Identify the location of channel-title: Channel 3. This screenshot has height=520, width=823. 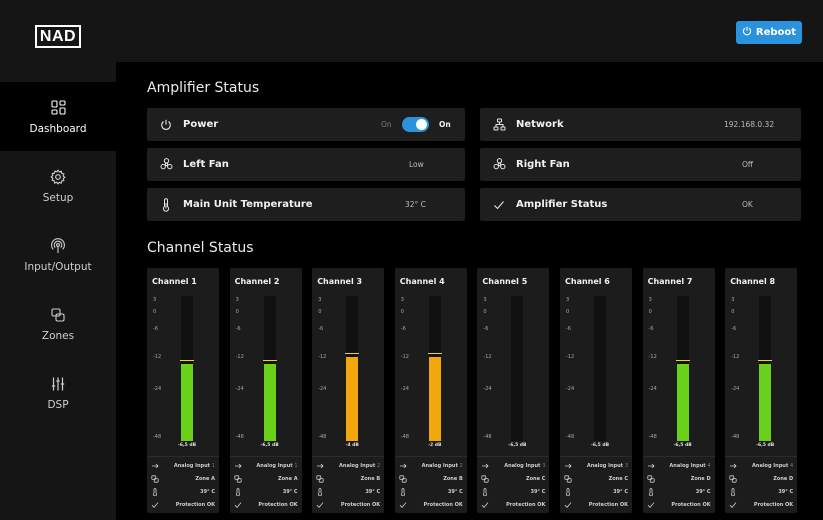
(340, 281).